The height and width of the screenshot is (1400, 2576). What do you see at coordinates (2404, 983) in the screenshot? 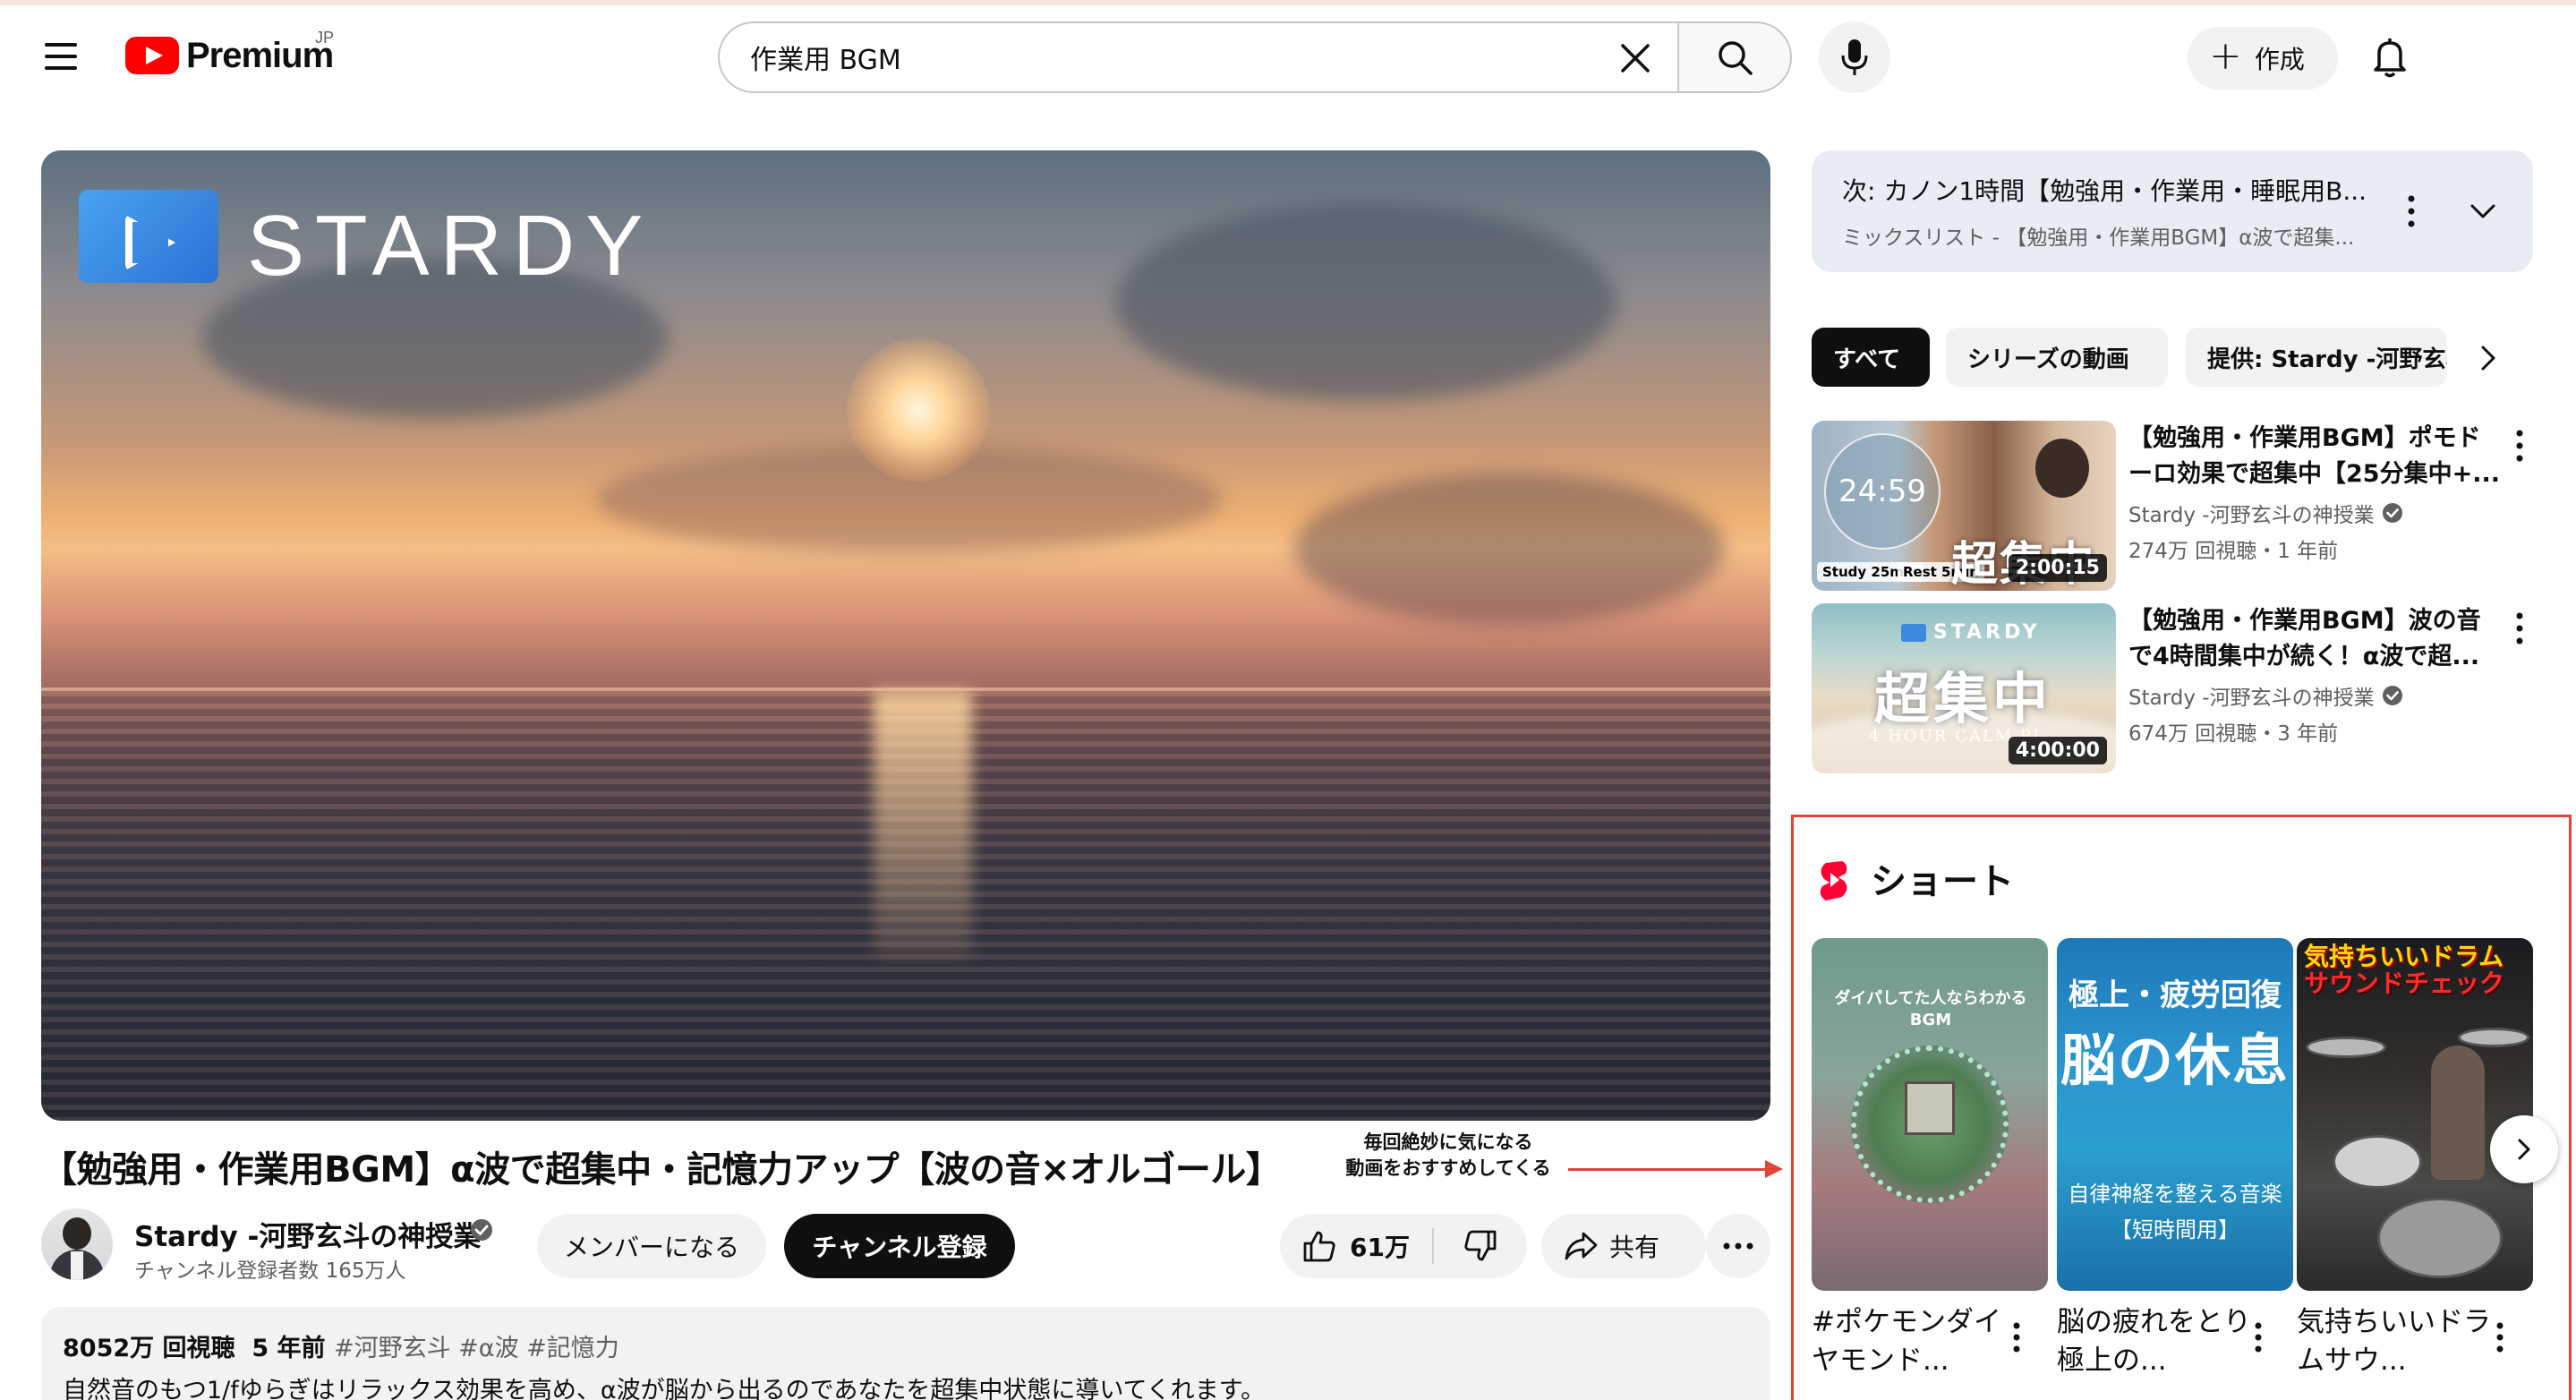
I see `short-line-2: サウンドチェック` at bounding box center [2404, 983].